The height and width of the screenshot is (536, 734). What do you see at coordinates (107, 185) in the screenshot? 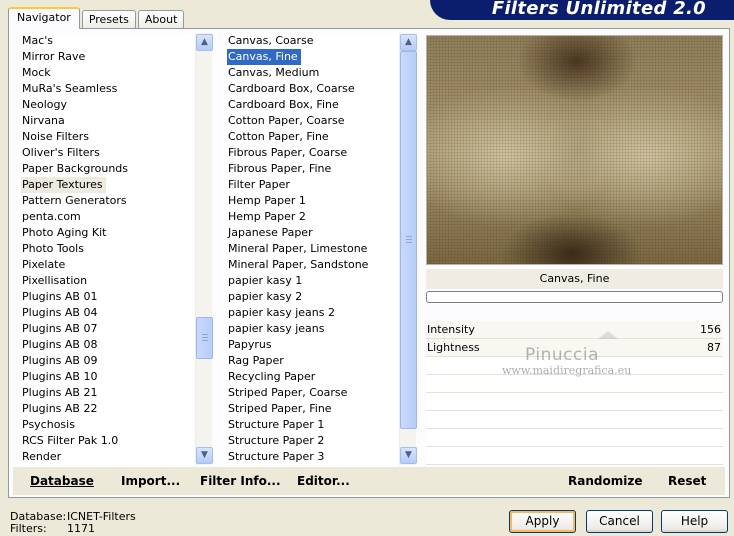
I see `category-item: Paper Textures` at bounding box center [107, 185].